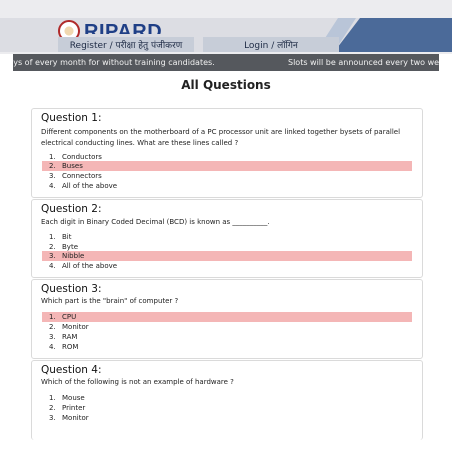 Image resolution: width=452 pixels, height=452 pixels. I want to click on option-item: 3. Monitor, so click(227, 418).